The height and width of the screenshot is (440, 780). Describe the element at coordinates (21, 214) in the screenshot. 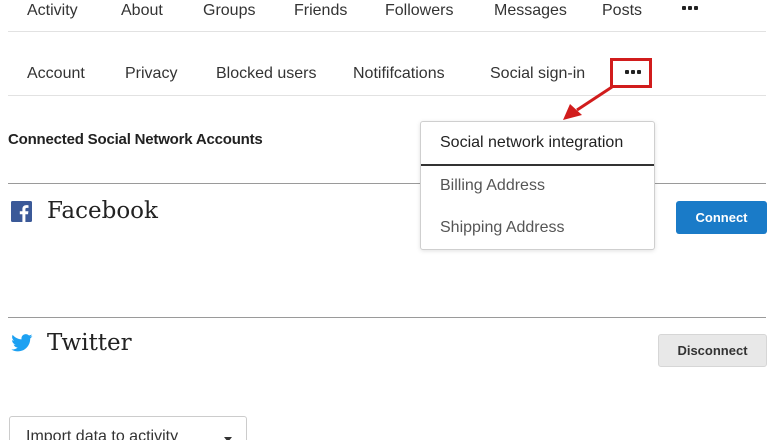

I see `facebook-icon` at that location.